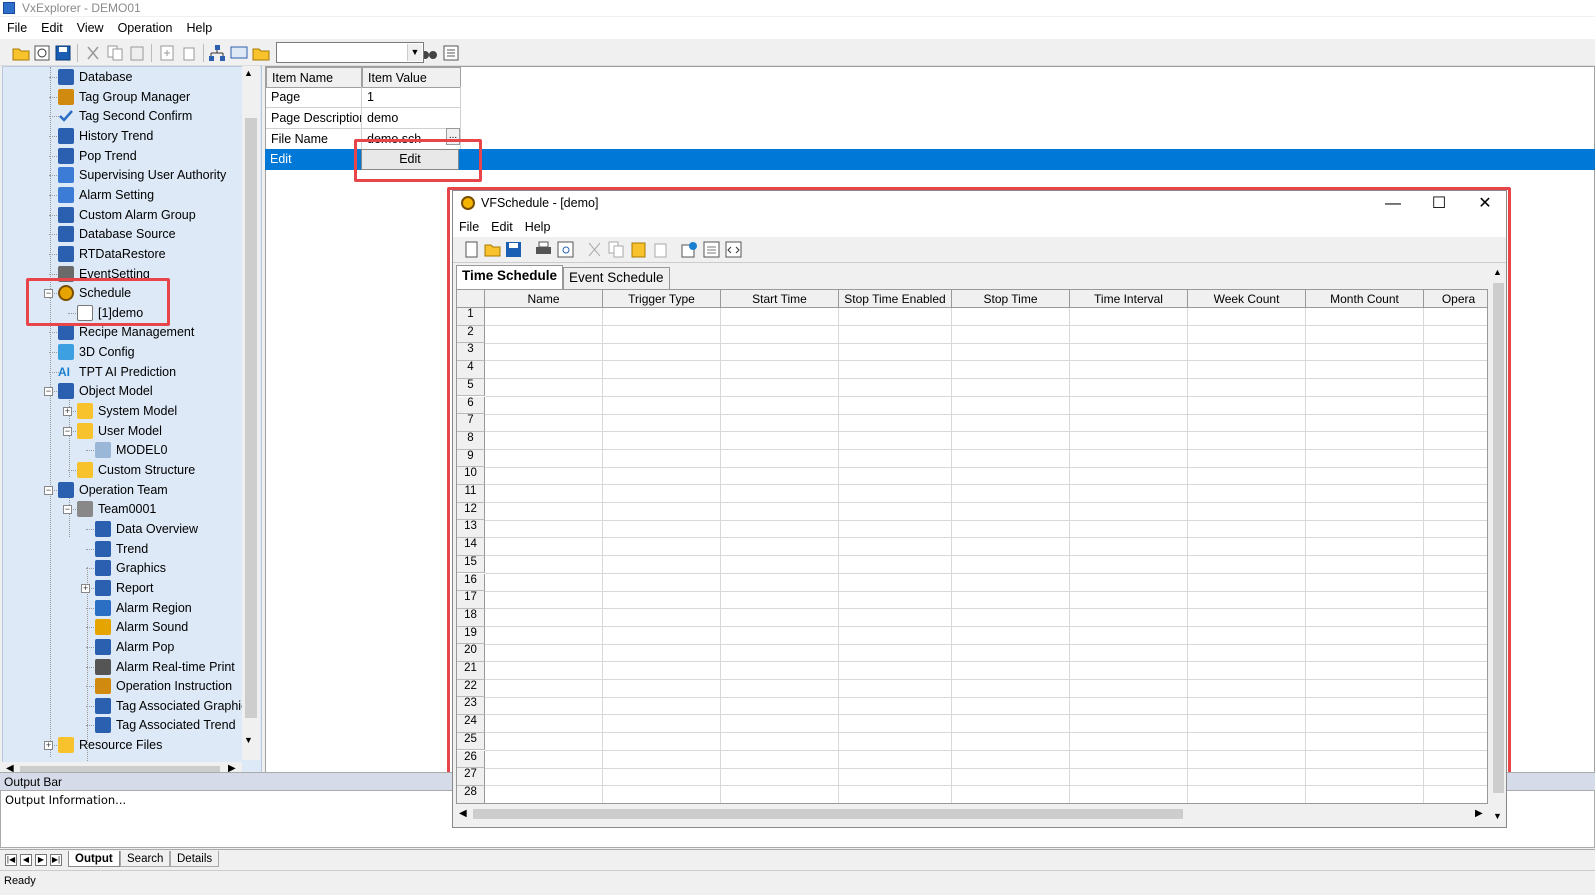 This screenshot has width=1595, height=895. I want to click on add-event-icon, so click(689, 249).